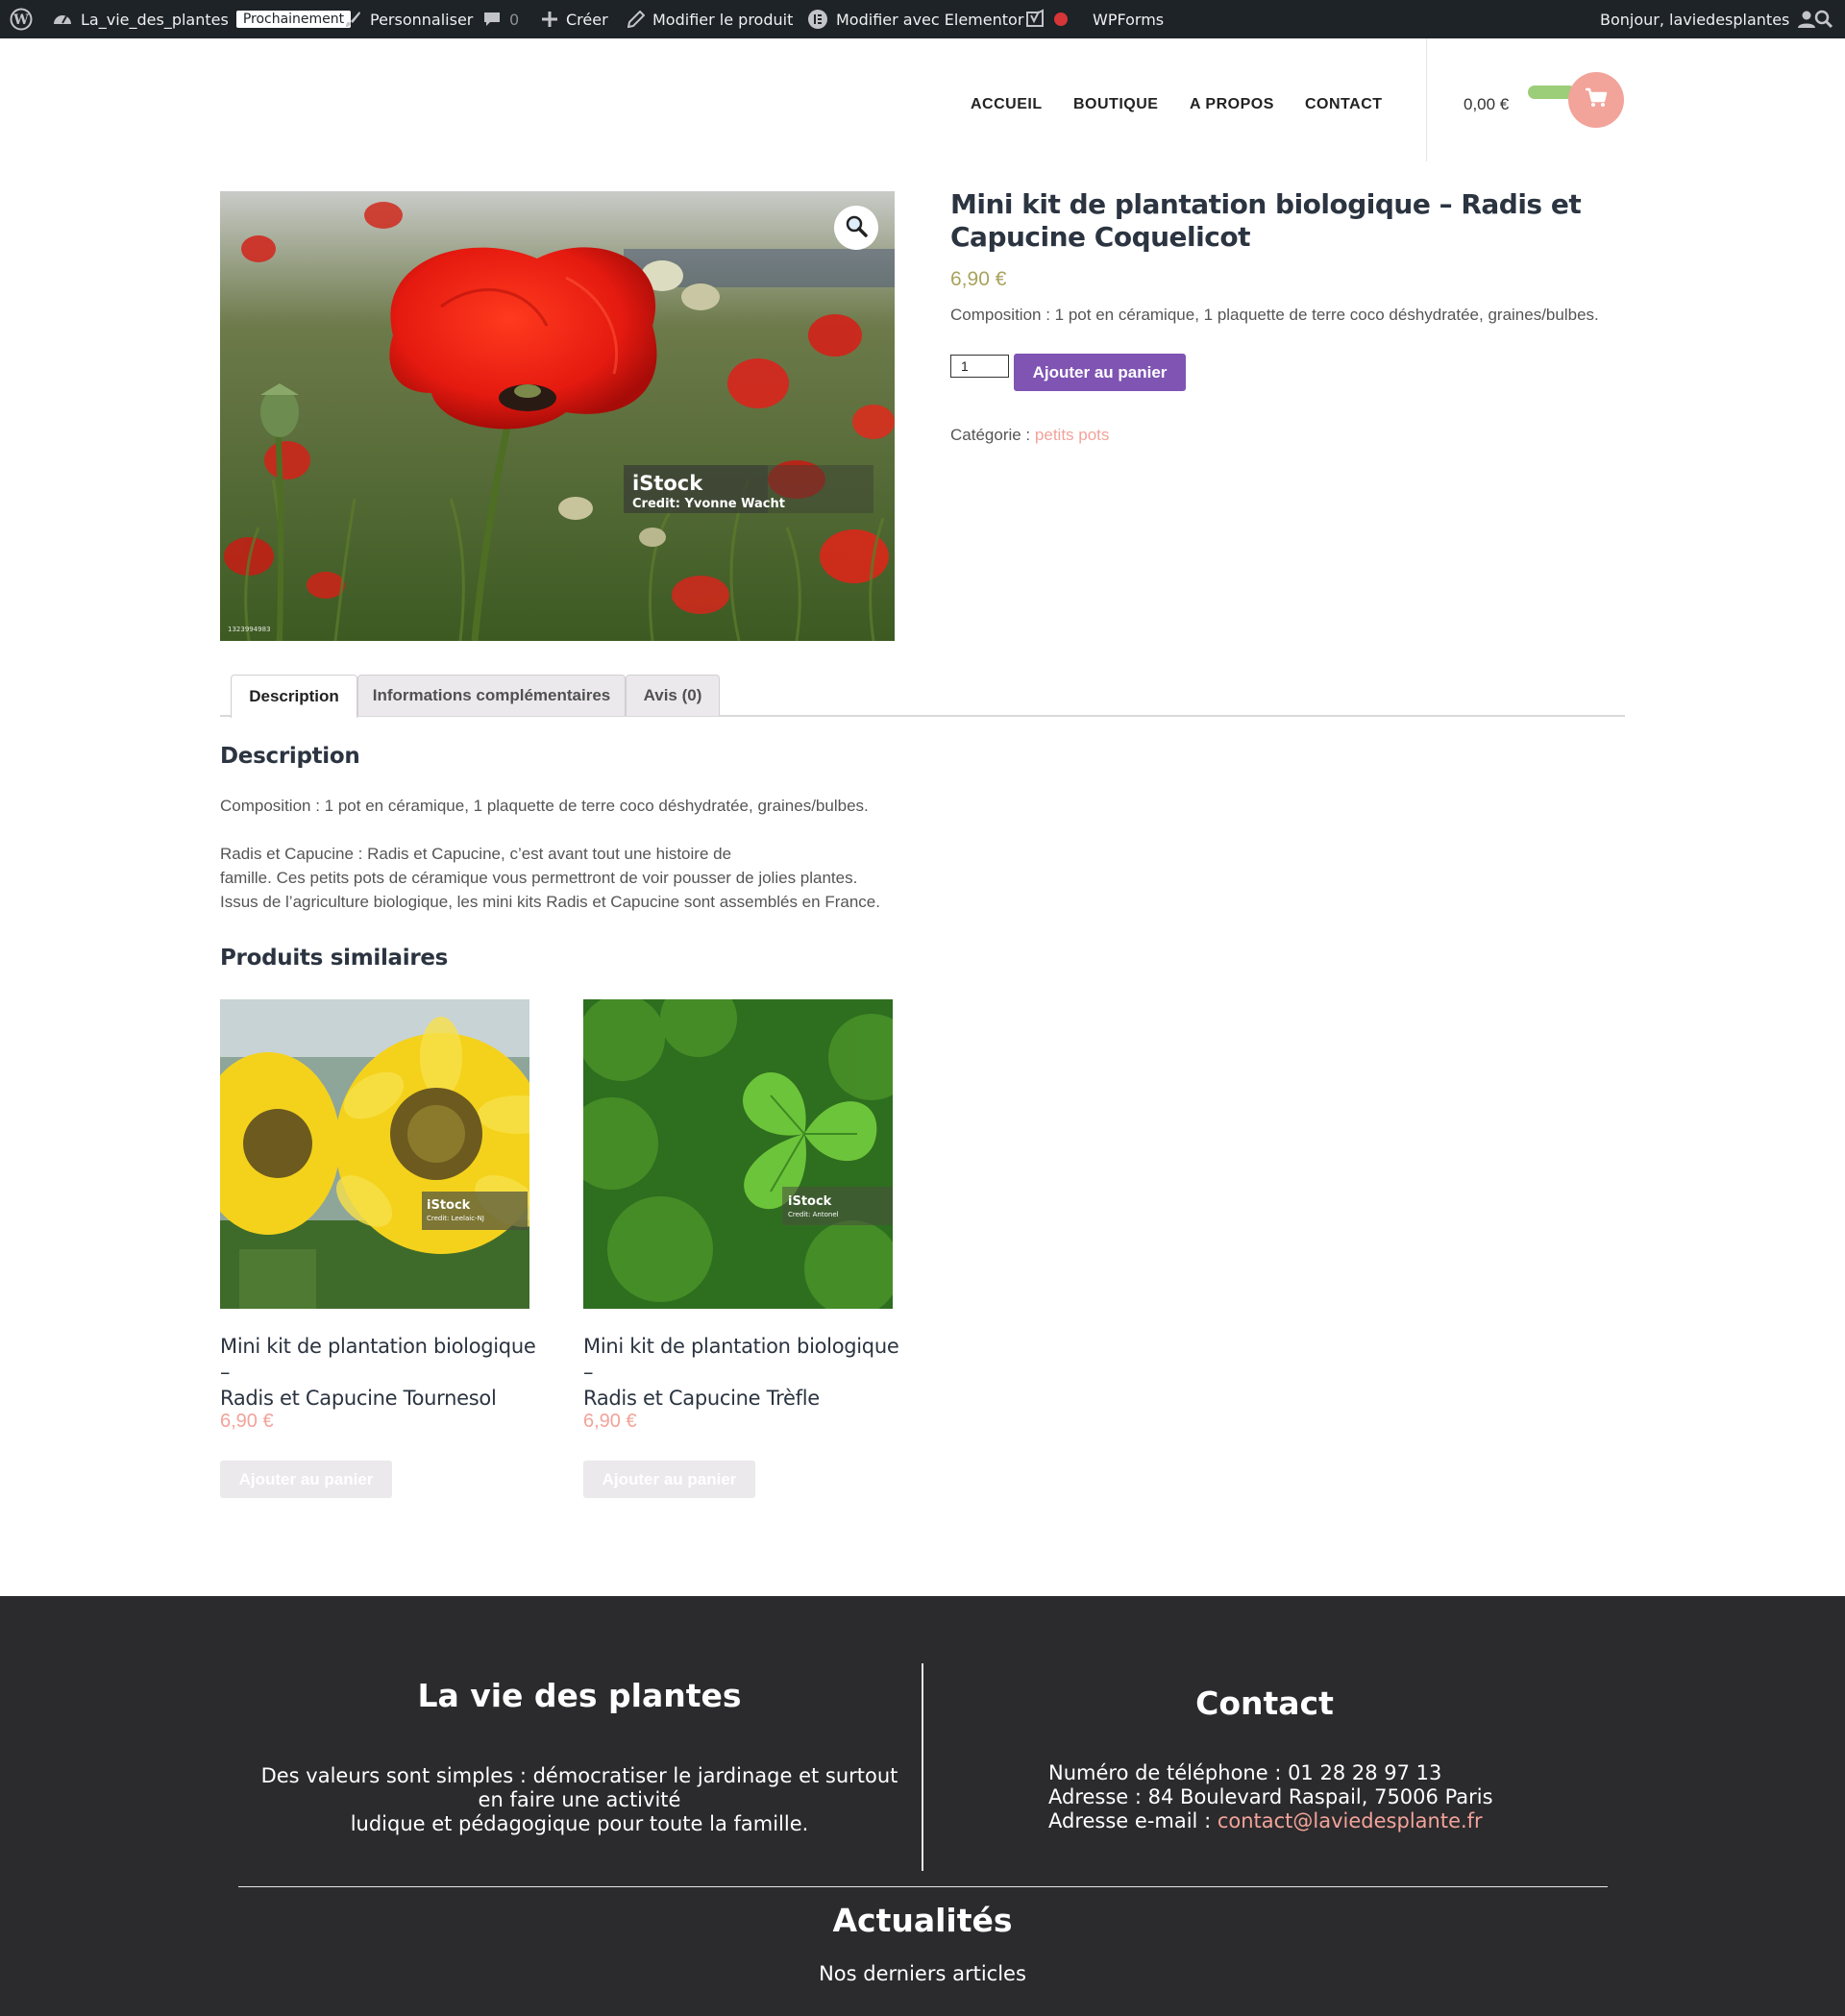 This screenshot has height=2016, width=1845. What do you see at coordinates (673, 695) in the screenshot?
I see `tab-reviews: Avis (0)` at bounding box center [673, 695].